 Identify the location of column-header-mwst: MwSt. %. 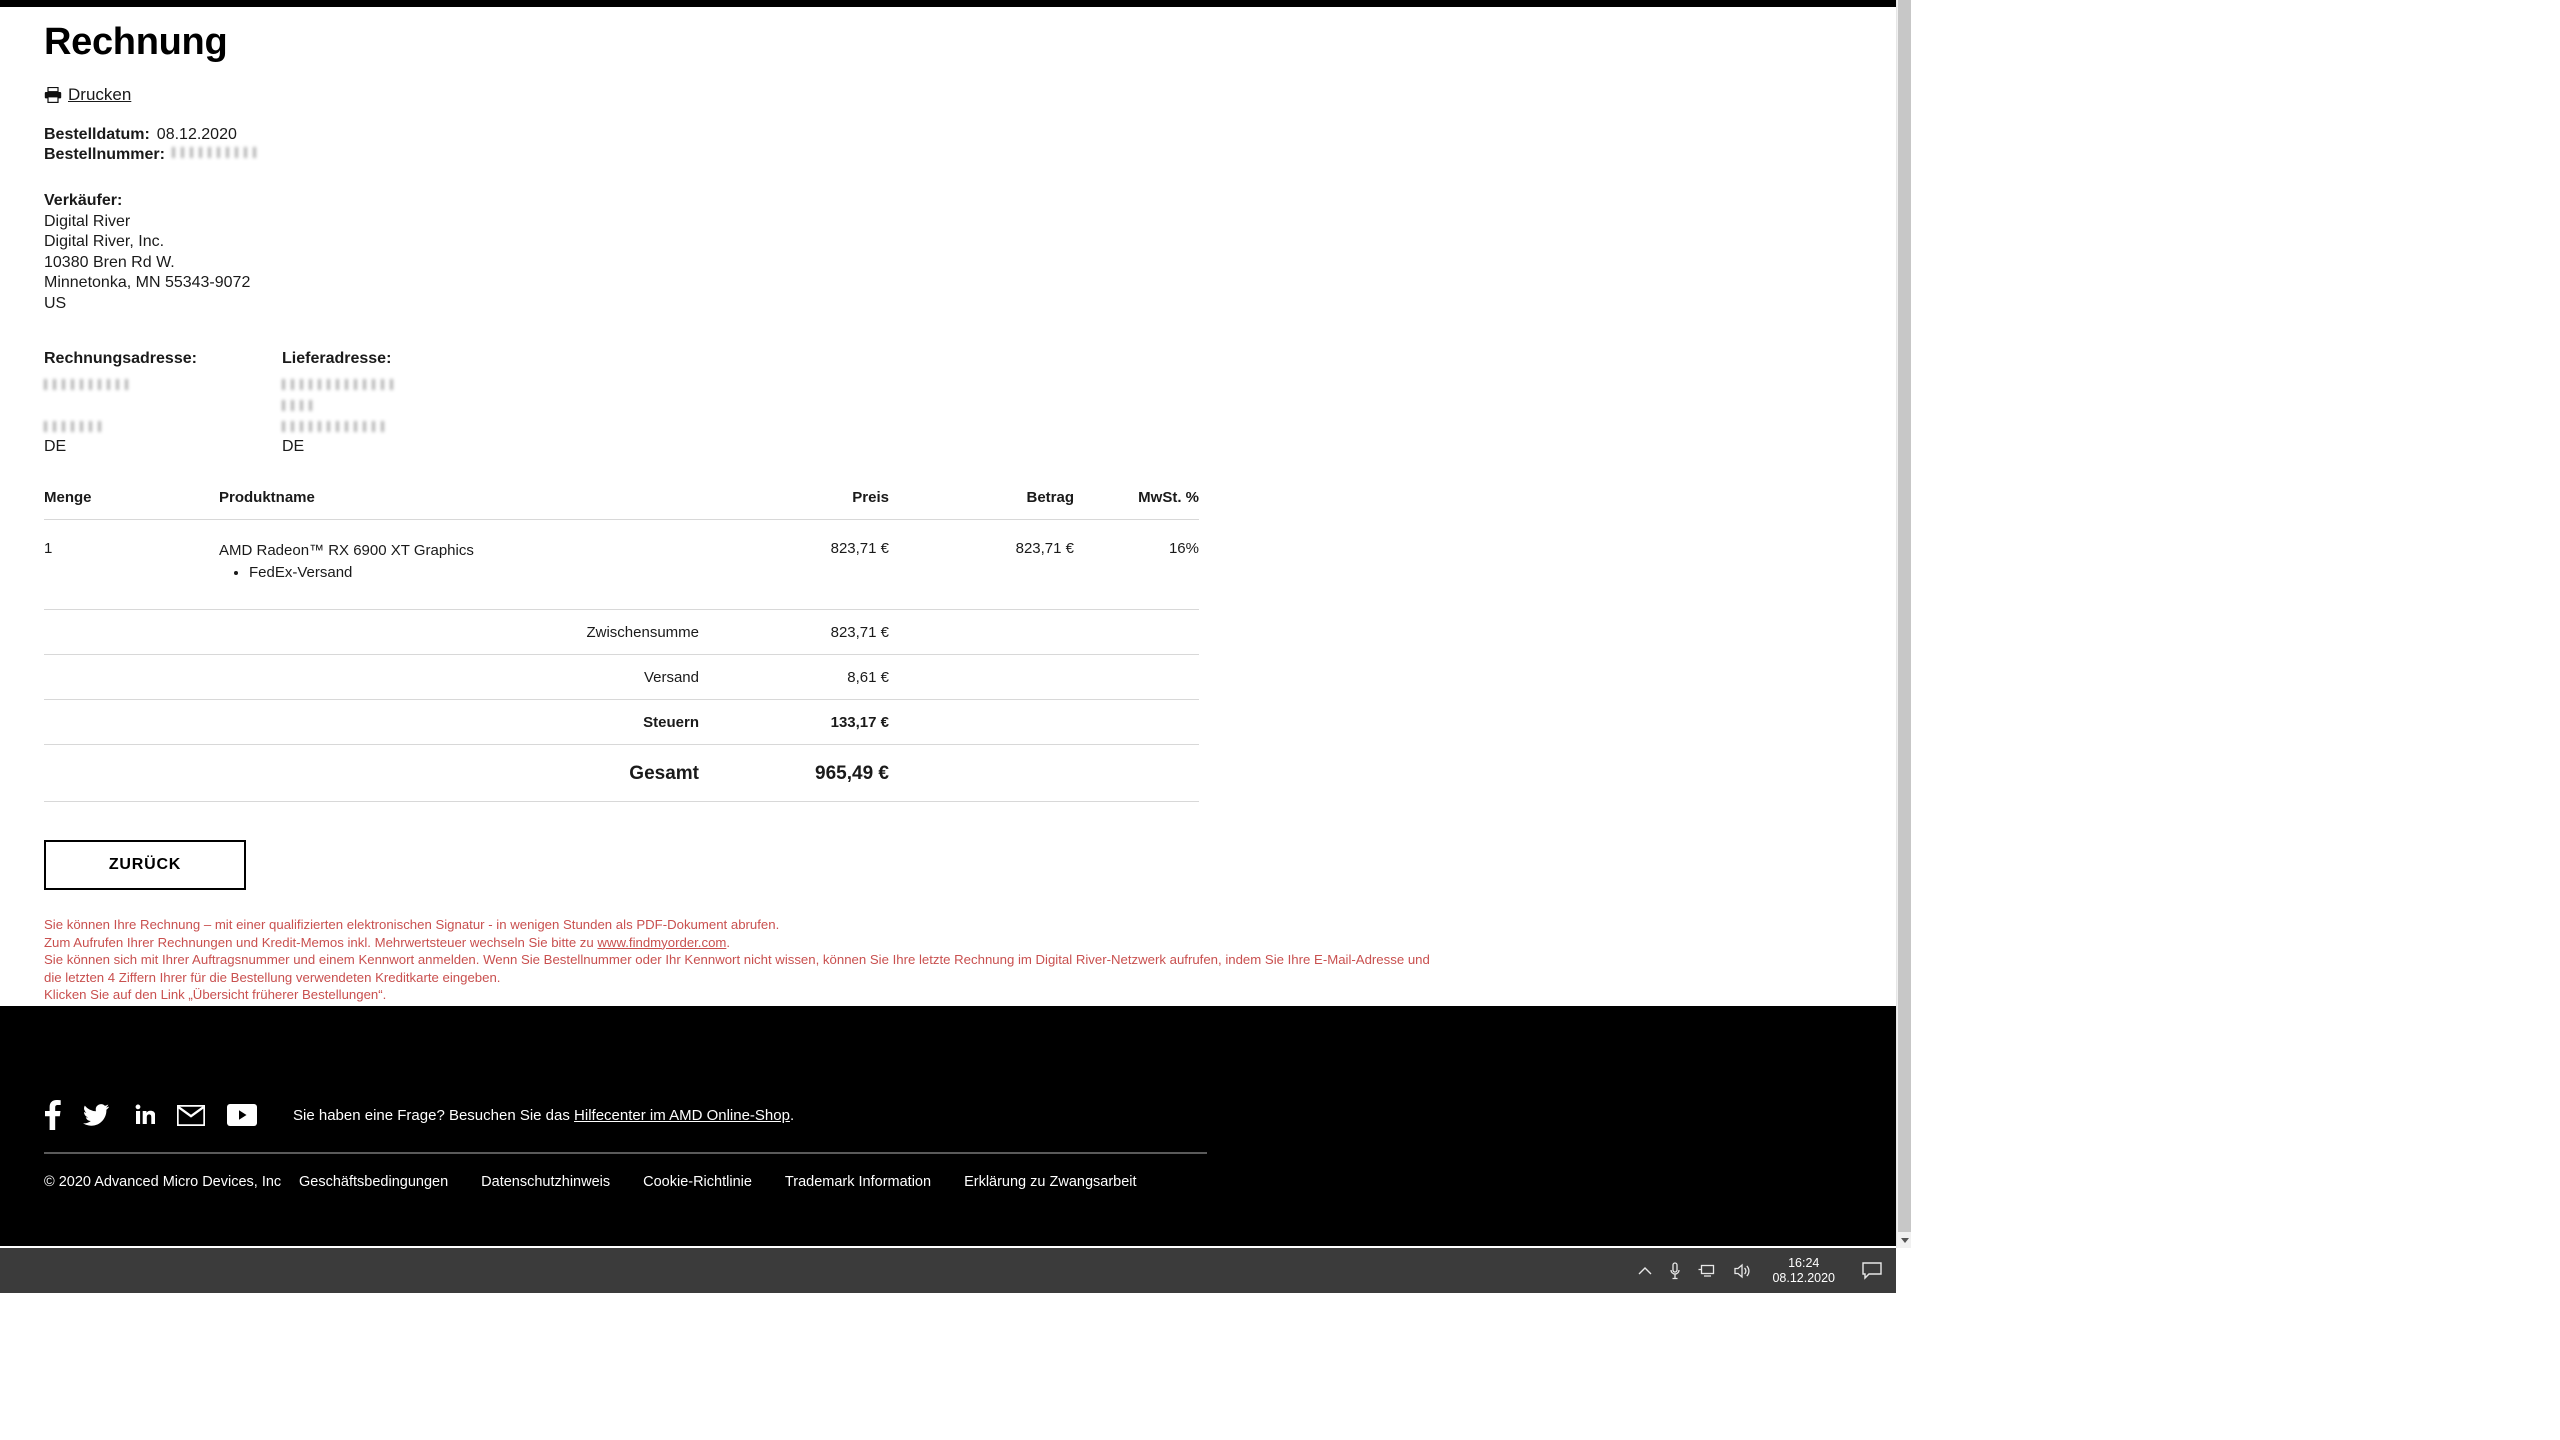
(1136, 504).